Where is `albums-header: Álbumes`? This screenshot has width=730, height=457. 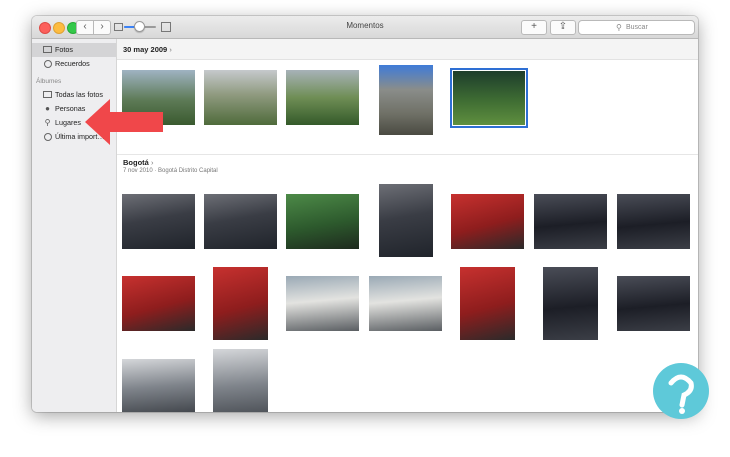 albums-header: Álbumes is located at coordinates (49, 81).